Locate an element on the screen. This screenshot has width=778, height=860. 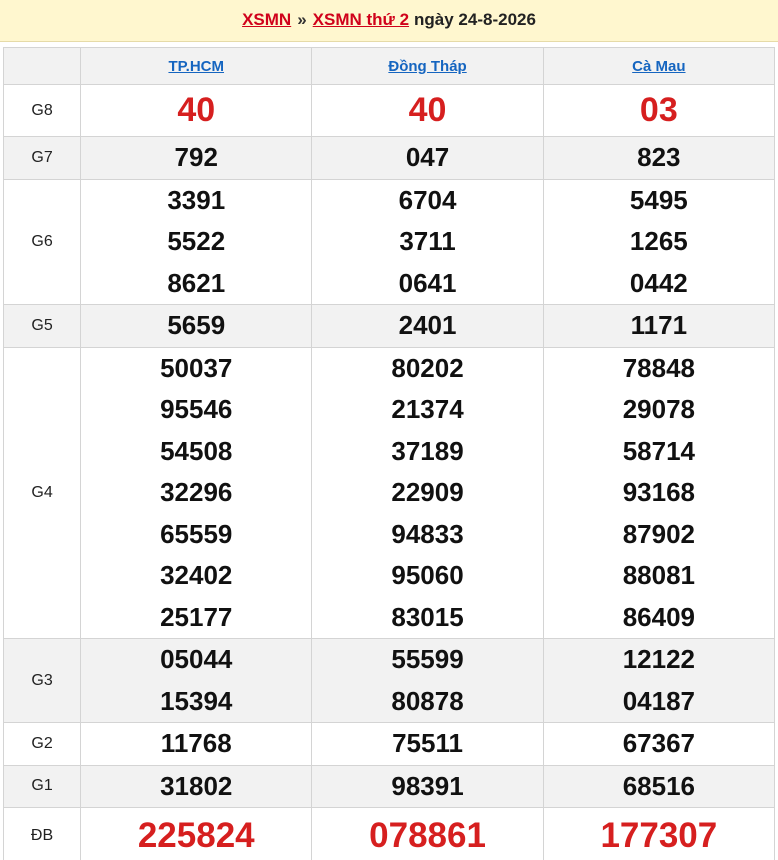
prize-row: G8 40 40 03 is located at coordinates (389, 110).